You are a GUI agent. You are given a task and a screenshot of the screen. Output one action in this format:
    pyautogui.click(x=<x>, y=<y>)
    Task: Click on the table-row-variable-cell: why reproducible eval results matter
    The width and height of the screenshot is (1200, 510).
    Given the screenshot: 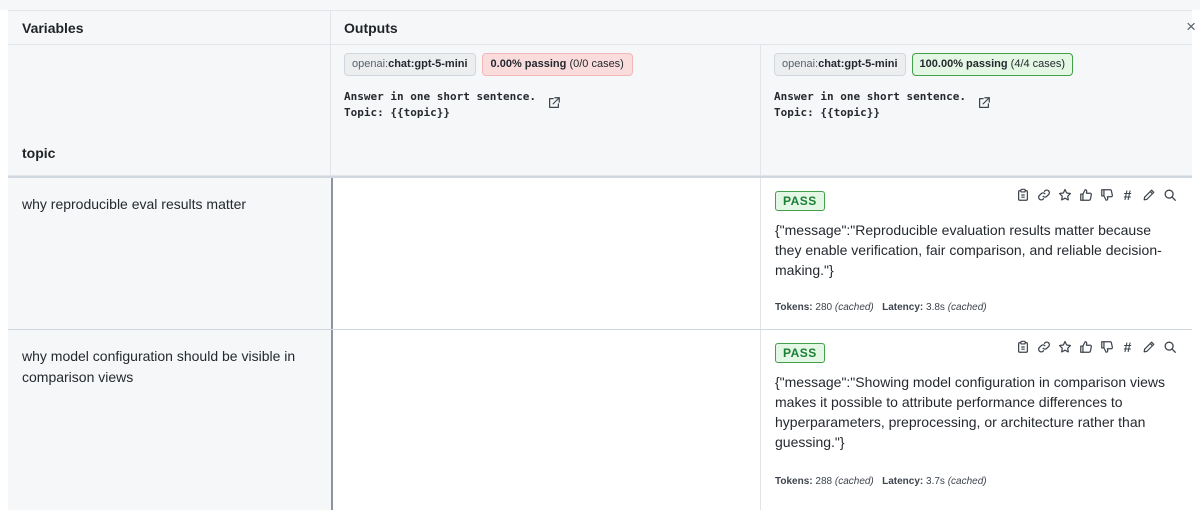 What is the action you would take?
    pyautogui.click(x=169, y=253)
    